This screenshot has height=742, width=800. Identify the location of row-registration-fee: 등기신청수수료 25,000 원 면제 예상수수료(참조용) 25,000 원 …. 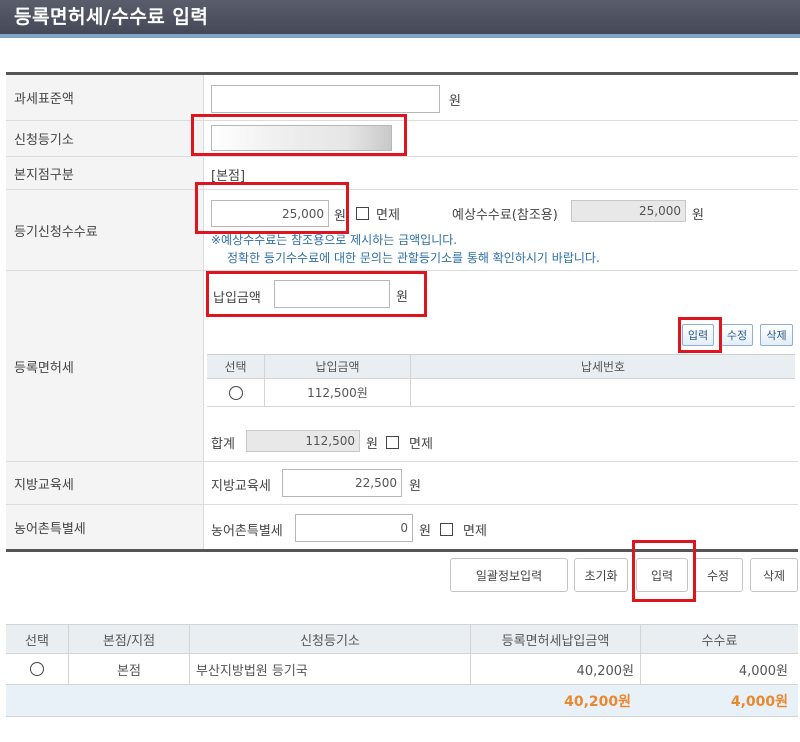
(402, 230).